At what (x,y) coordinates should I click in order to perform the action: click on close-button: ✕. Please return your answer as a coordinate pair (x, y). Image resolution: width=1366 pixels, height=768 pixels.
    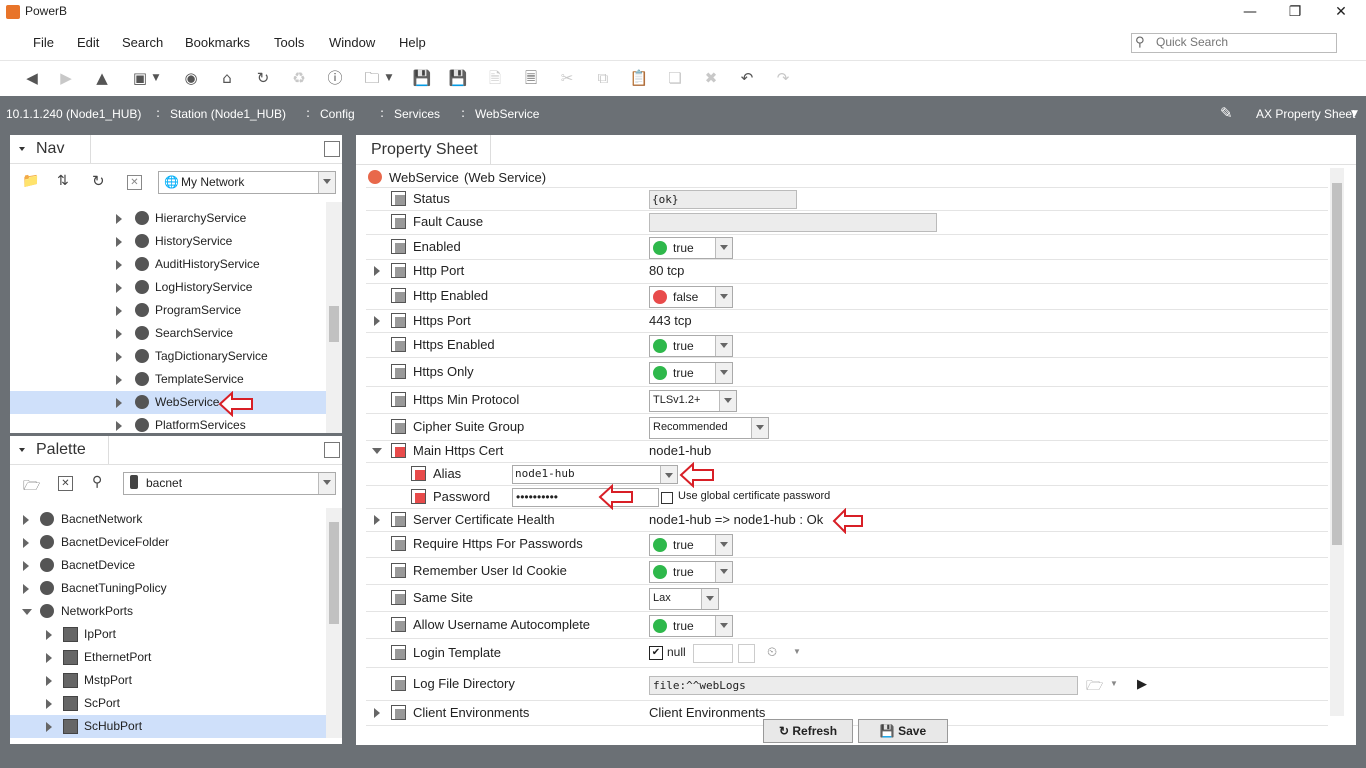
    Looking at the image, I should click on (1341, 12).